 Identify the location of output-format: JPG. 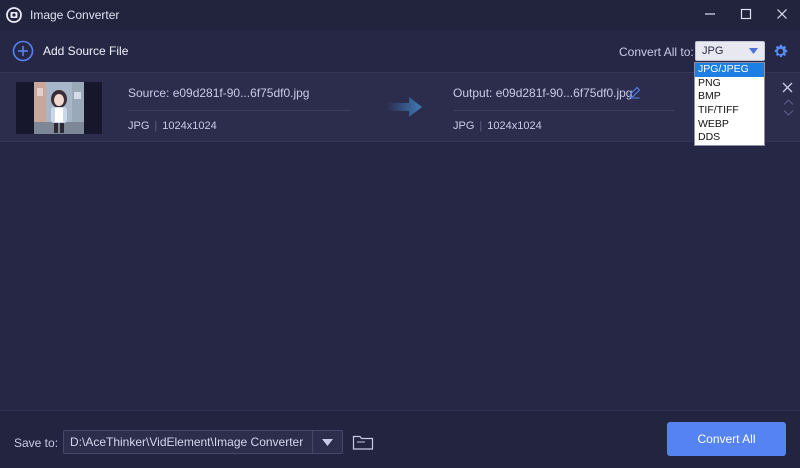
(464, 126).